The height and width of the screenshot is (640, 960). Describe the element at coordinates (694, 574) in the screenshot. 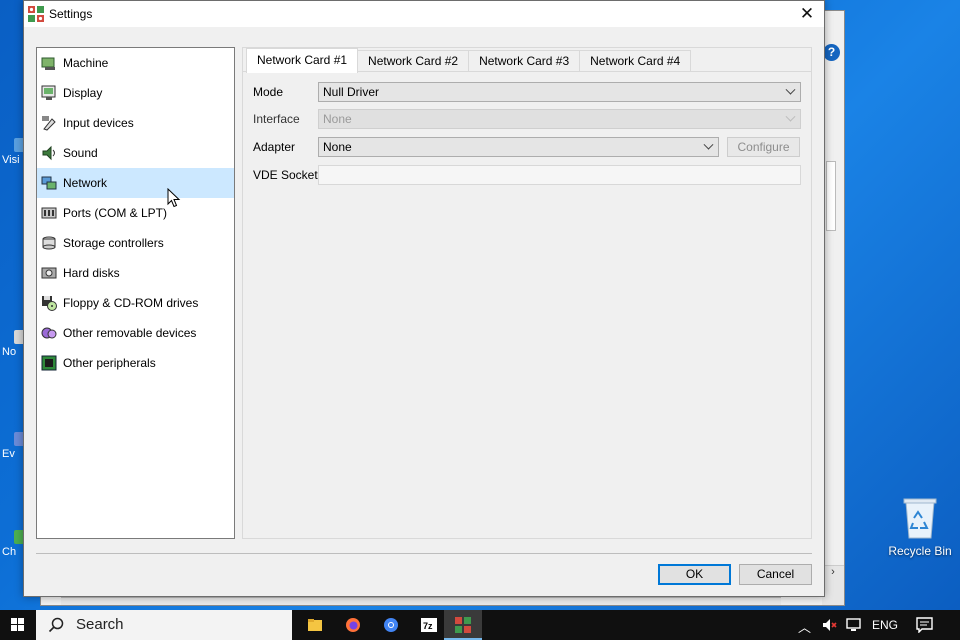

I see `ok-button: OK` at that location.